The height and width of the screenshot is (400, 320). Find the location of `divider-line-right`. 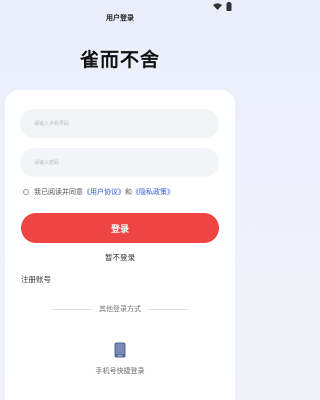

divider-line-right is located at coordinates (168, 309).